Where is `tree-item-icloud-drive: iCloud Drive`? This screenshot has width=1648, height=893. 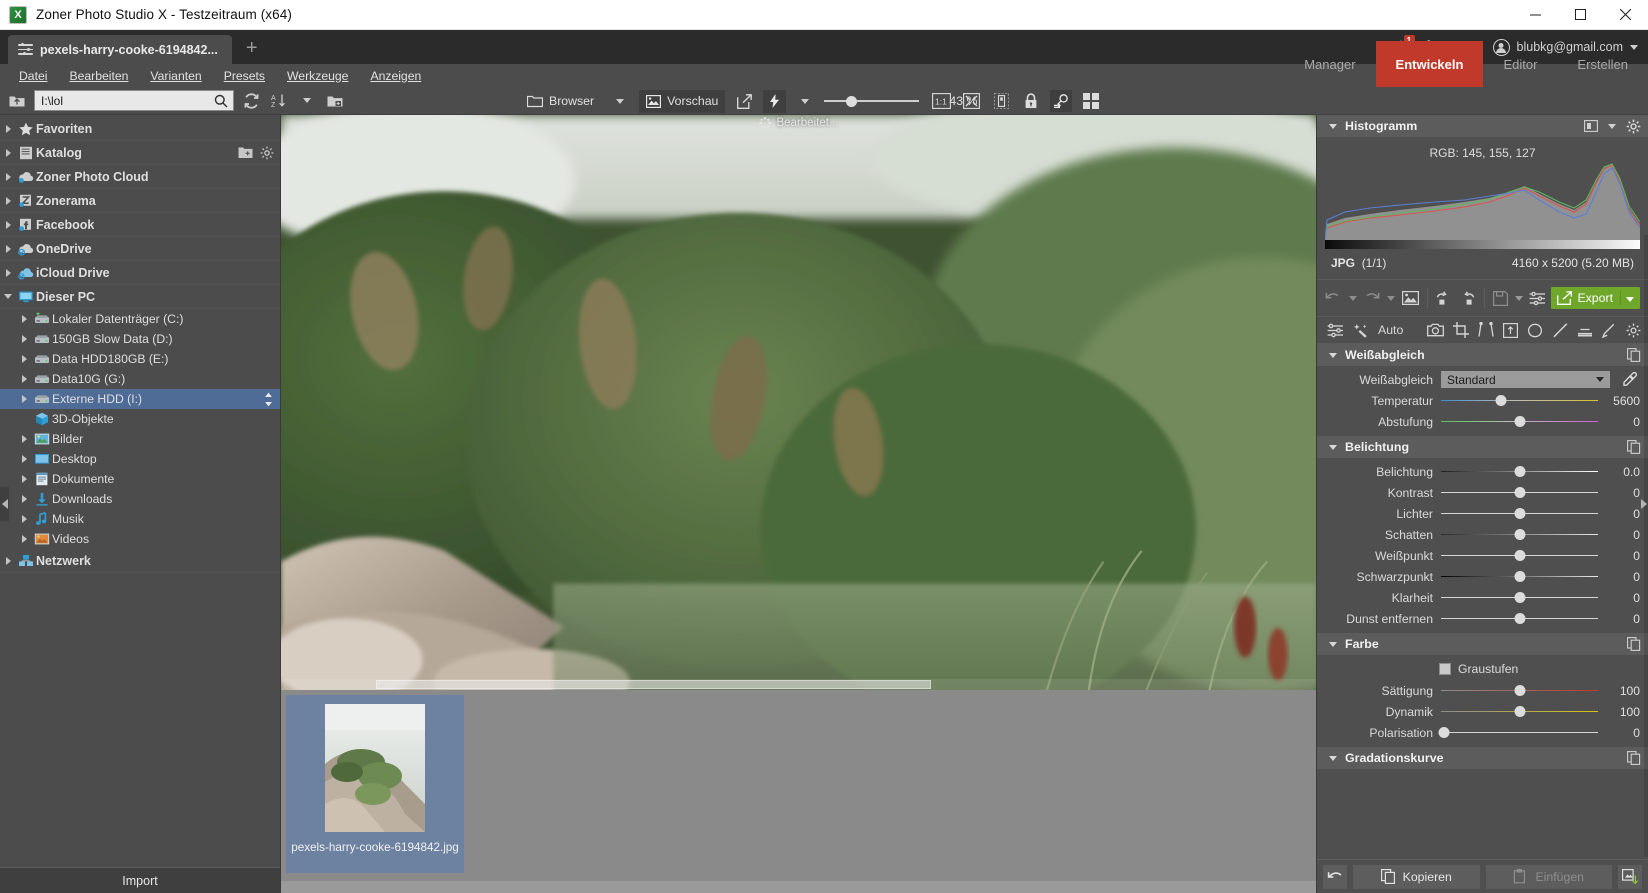
tree-item-icloud-drive: iCloud Drive is located at coordinates (140, 273).